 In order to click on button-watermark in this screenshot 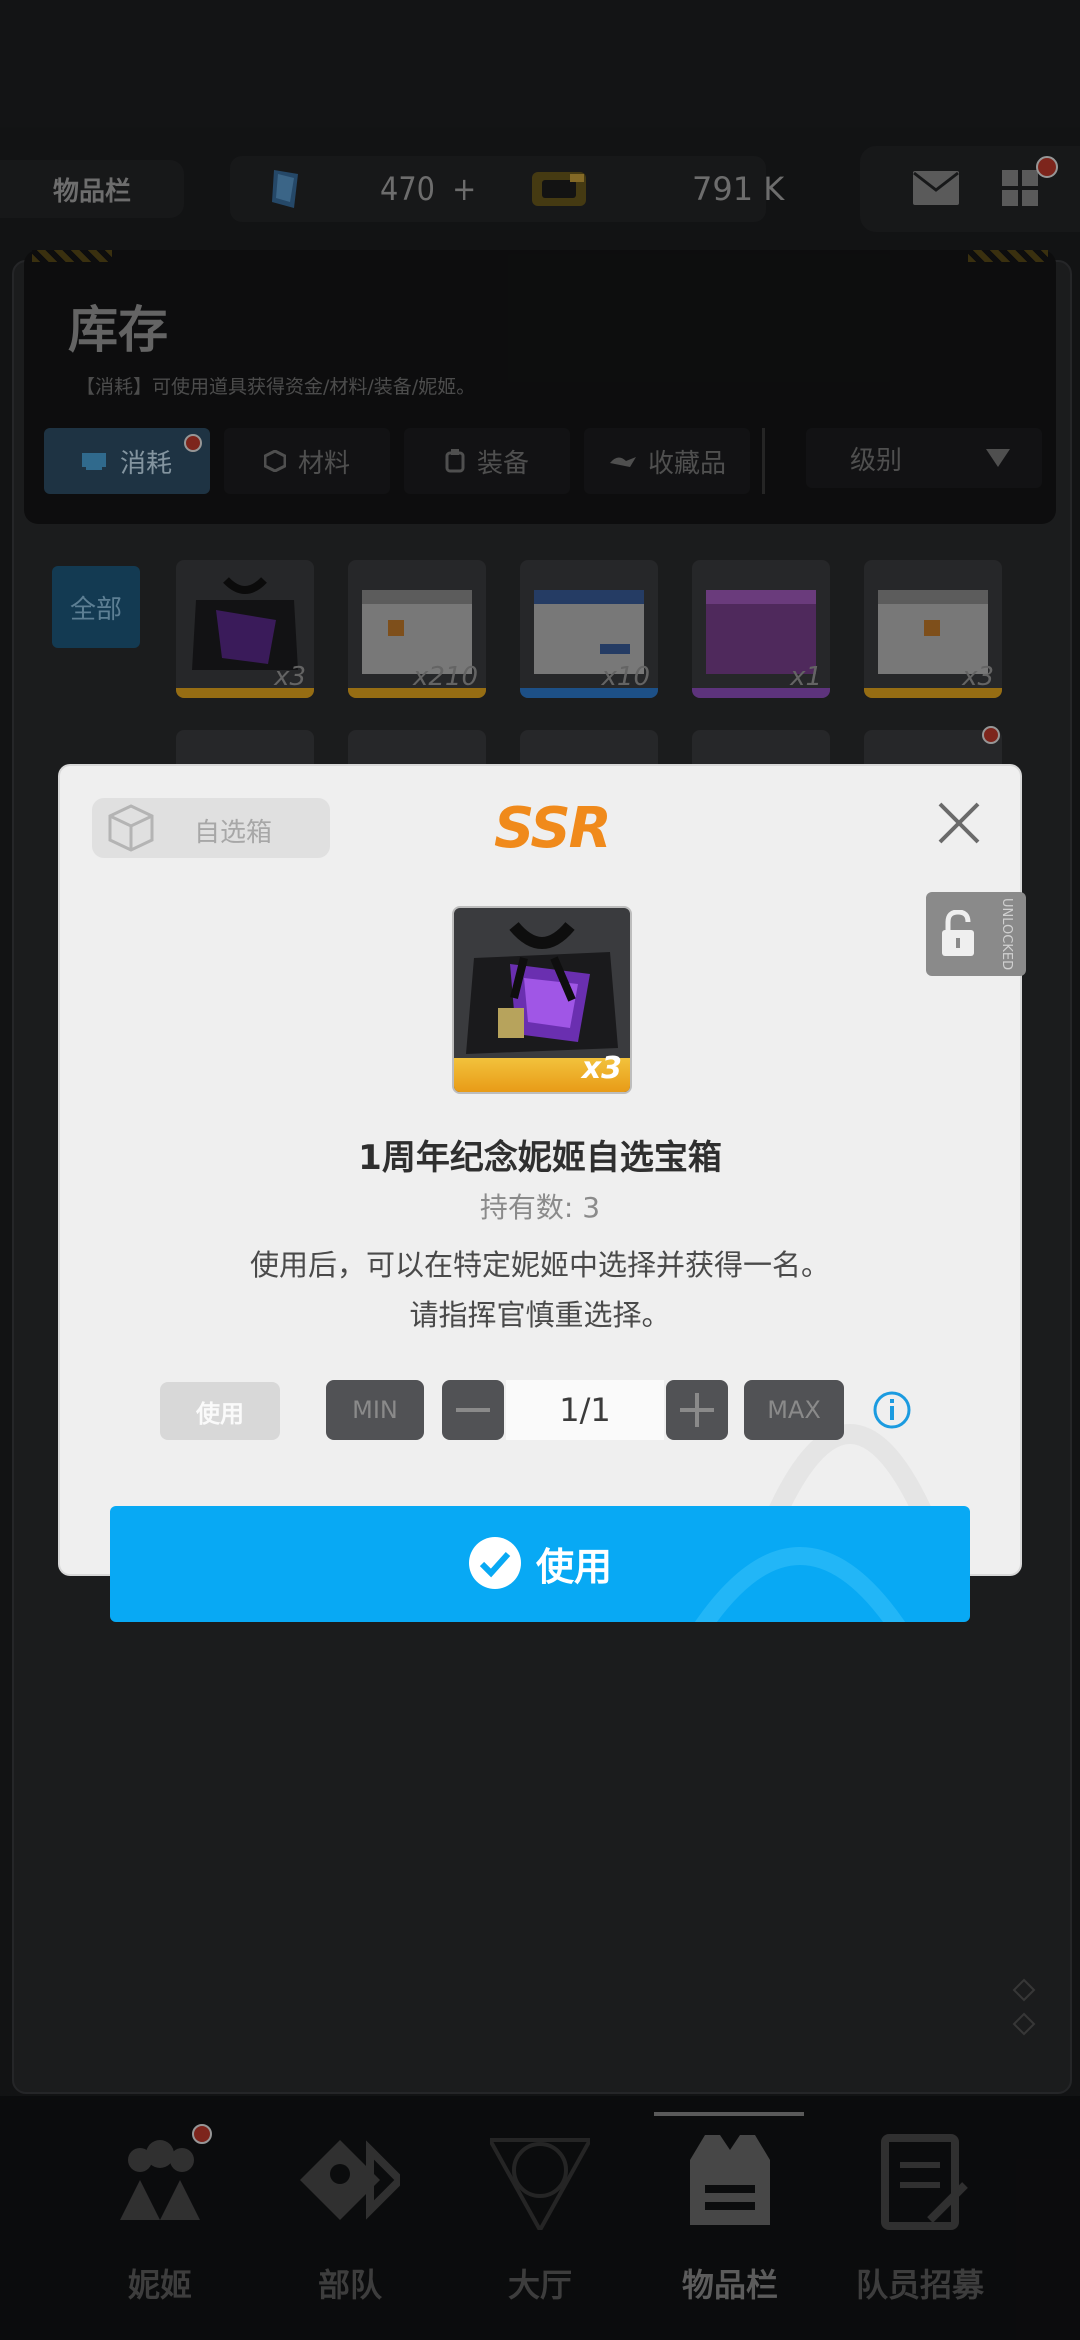, I will do `click(800, 1584)`.